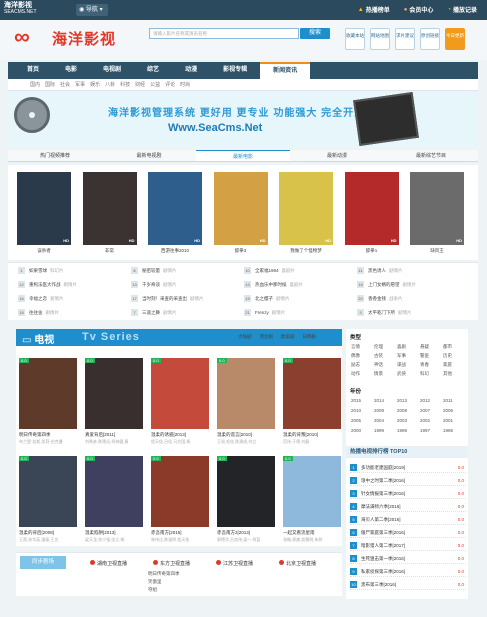 The height and width of the screenshot is (617, 487). What do you see at coordinates (43, 562) in the screenshot?
I see `live-tab: 同步剧场` at bounding box center [43, 562].